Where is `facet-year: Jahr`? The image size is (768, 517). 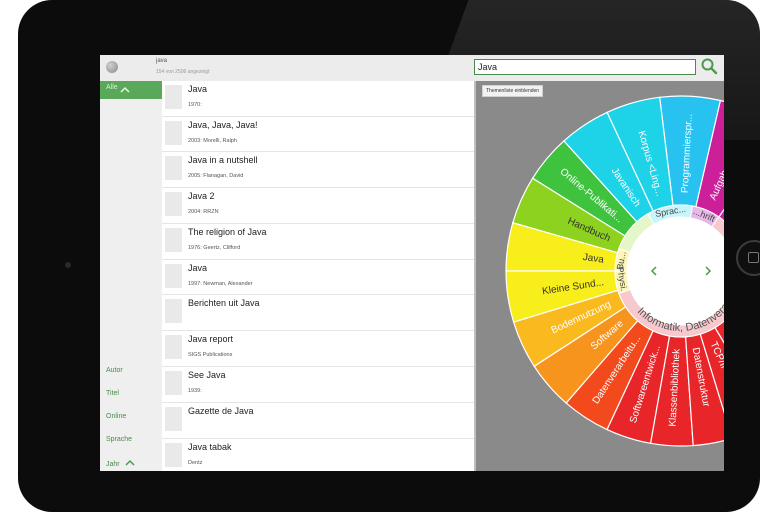
facet-year: Jahr is located at coordinates (120, 463).